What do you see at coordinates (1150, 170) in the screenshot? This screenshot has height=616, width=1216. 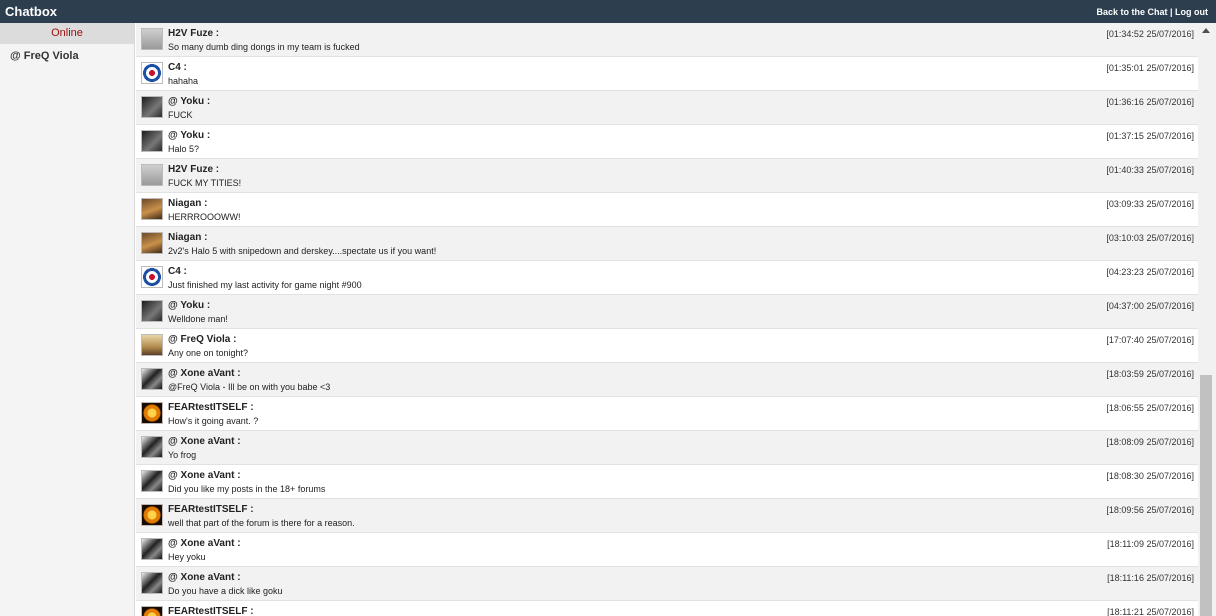 I see `message-timestamp: [01:40:33 25/07/2016]` at bounding box center [1150, 170].